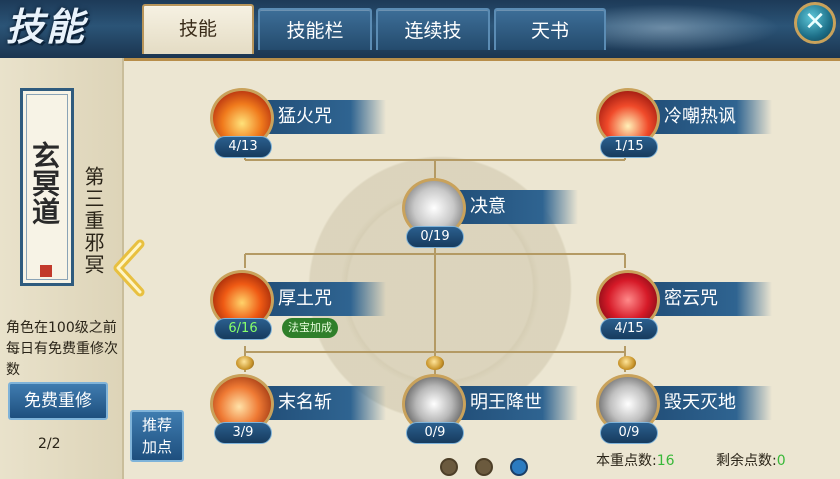 The image size is (840, 479). I want to click on skill-level: 1/15, so click(629, 147).